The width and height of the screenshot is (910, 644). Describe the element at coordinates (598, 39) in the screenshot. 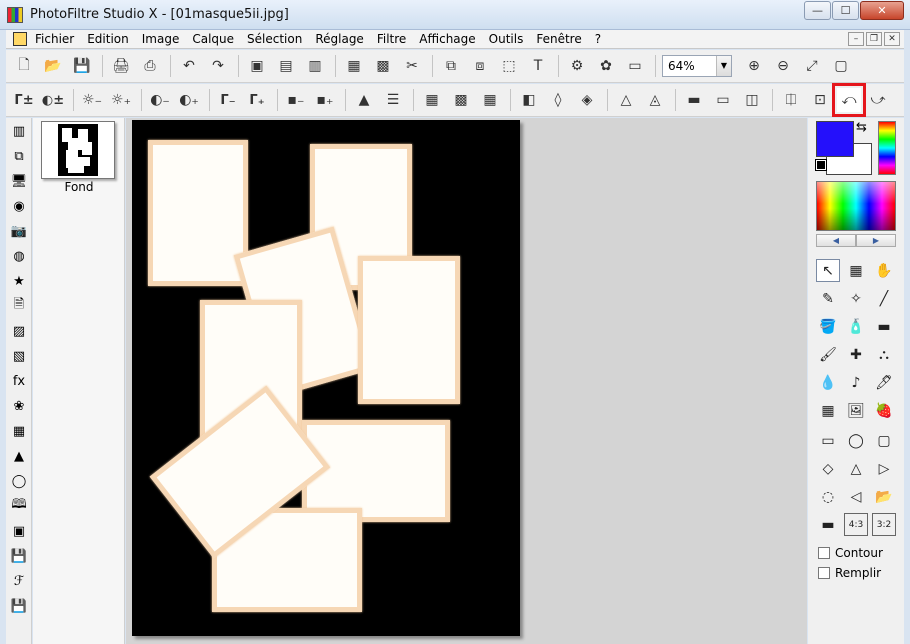

I see `menu-help: ?` at that location.